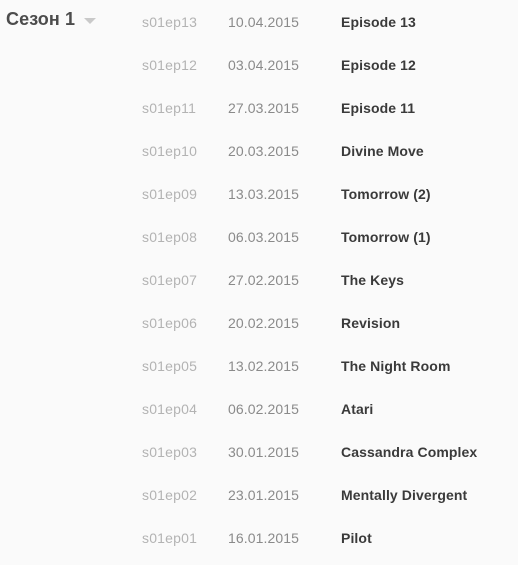 The height and width of the screenshot is (565, 518). What do you see at coordinates (429, 150) in the screenshot?
I see `episode-title: Divine Move` at bounding box center [429, 150].